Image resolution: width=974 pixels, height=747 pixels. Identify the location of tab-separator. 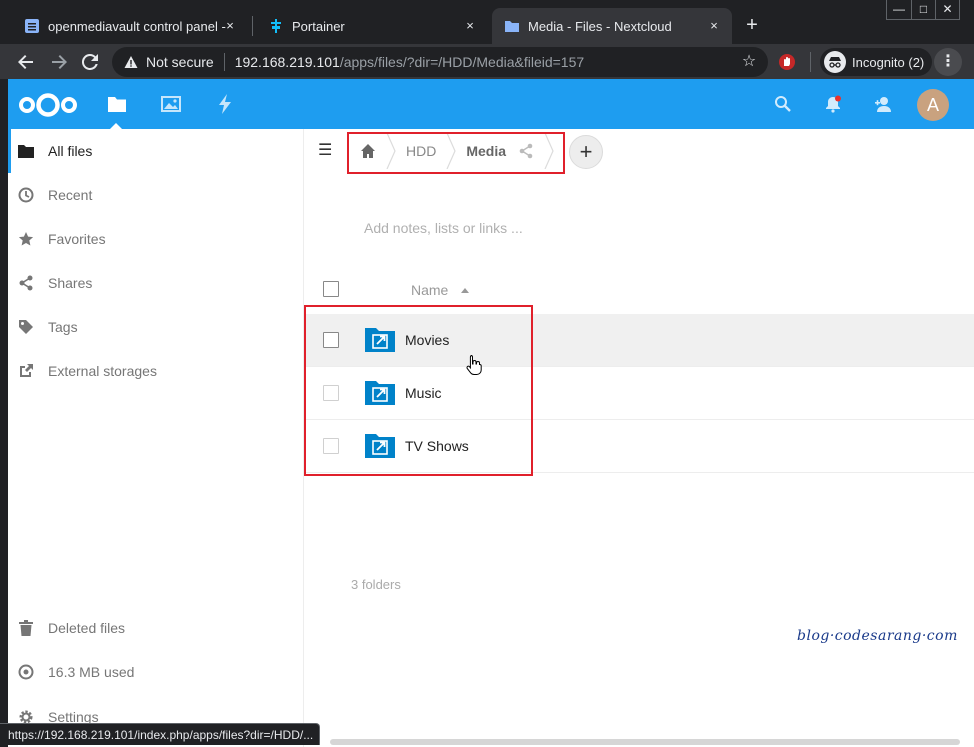
(252, 26).